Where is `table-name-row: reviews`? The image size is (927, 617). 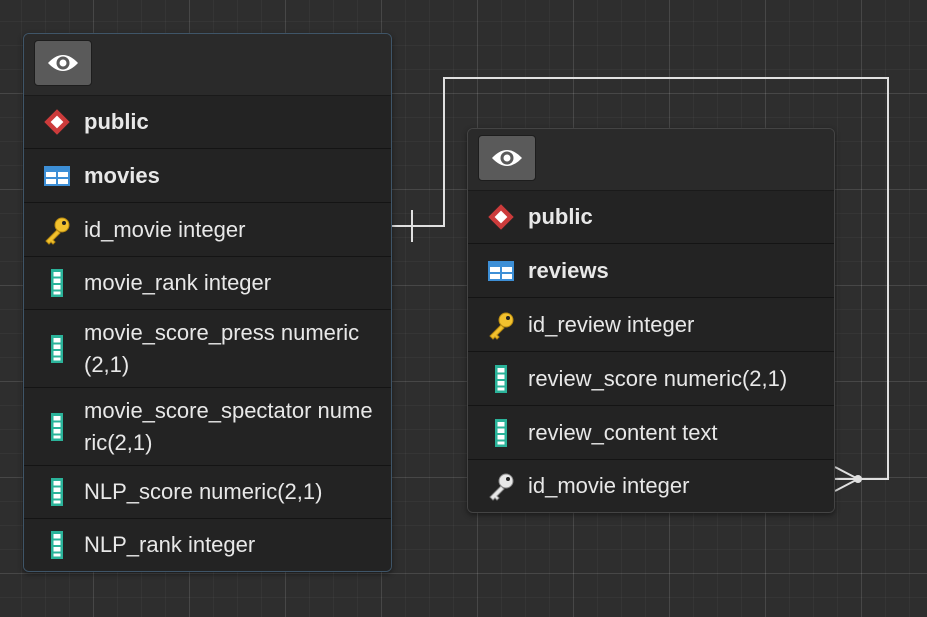
table-name-row: reviews is located at coordinates (651, 271).